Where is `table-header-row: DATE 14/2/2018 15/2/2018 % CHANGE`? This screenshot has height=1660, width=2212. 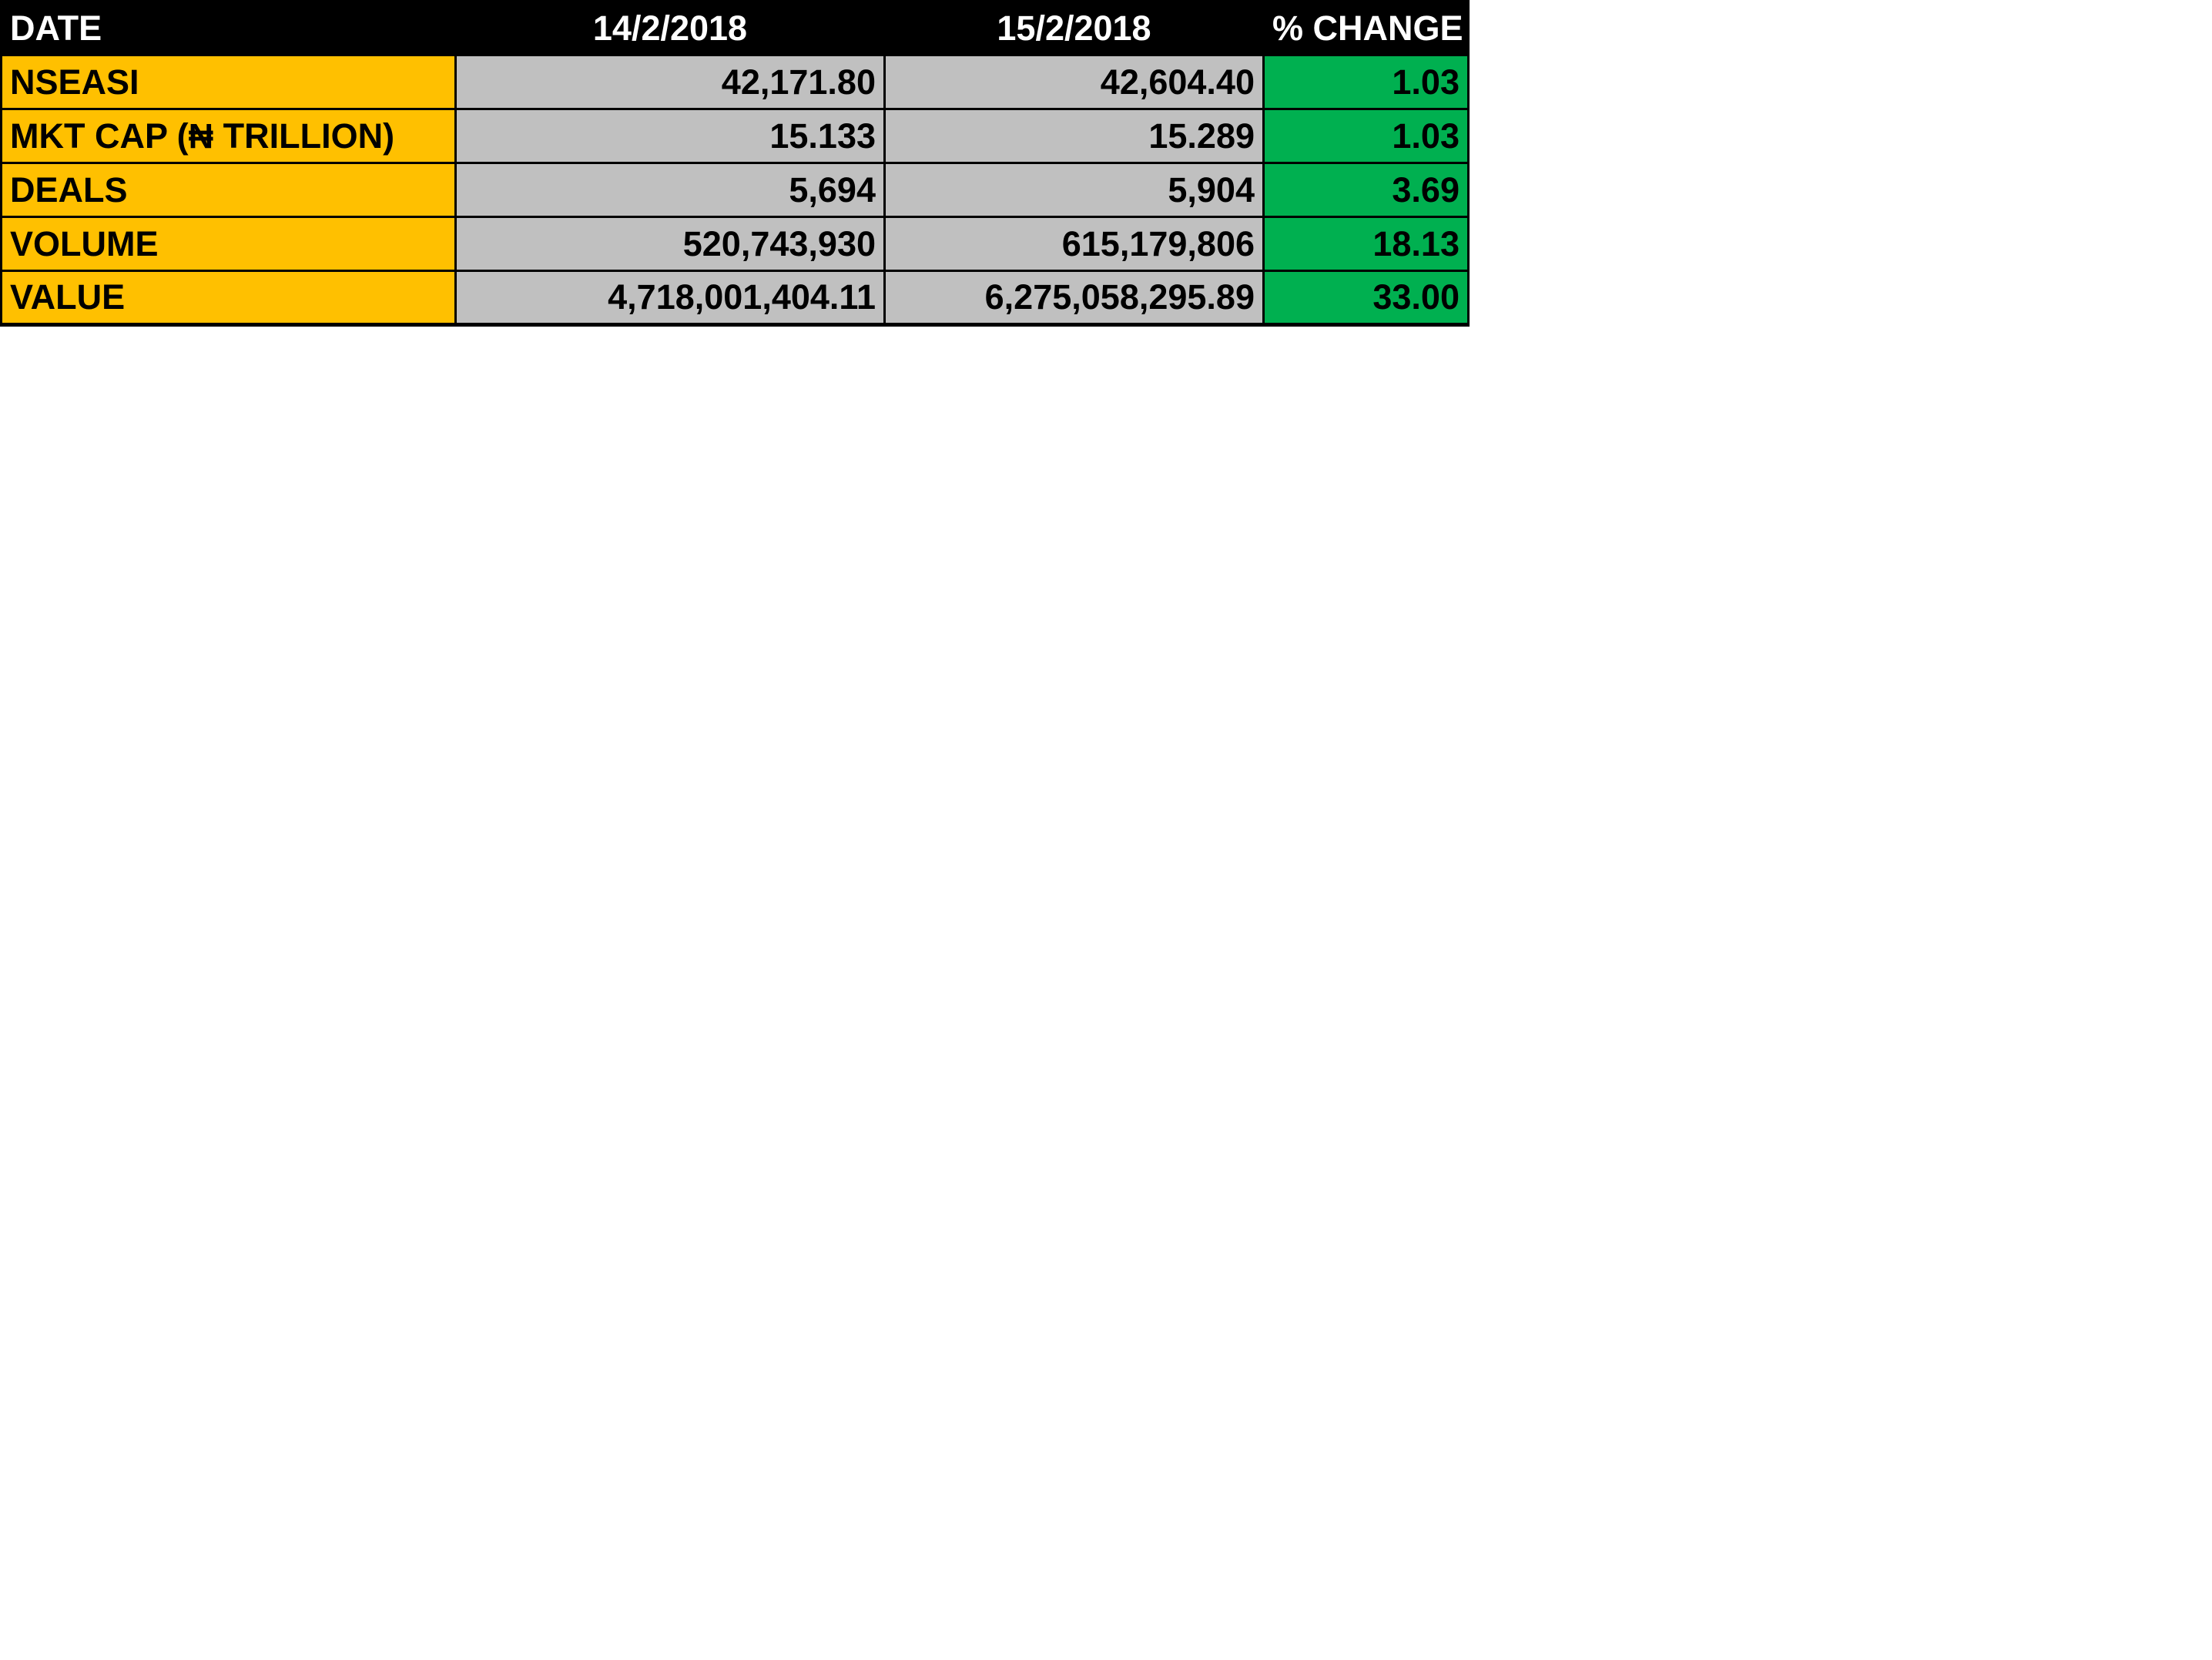
table-header-row: DATE 14/2/2018 15/2/2018 % CHANGE is located at coordinates (735, 28).